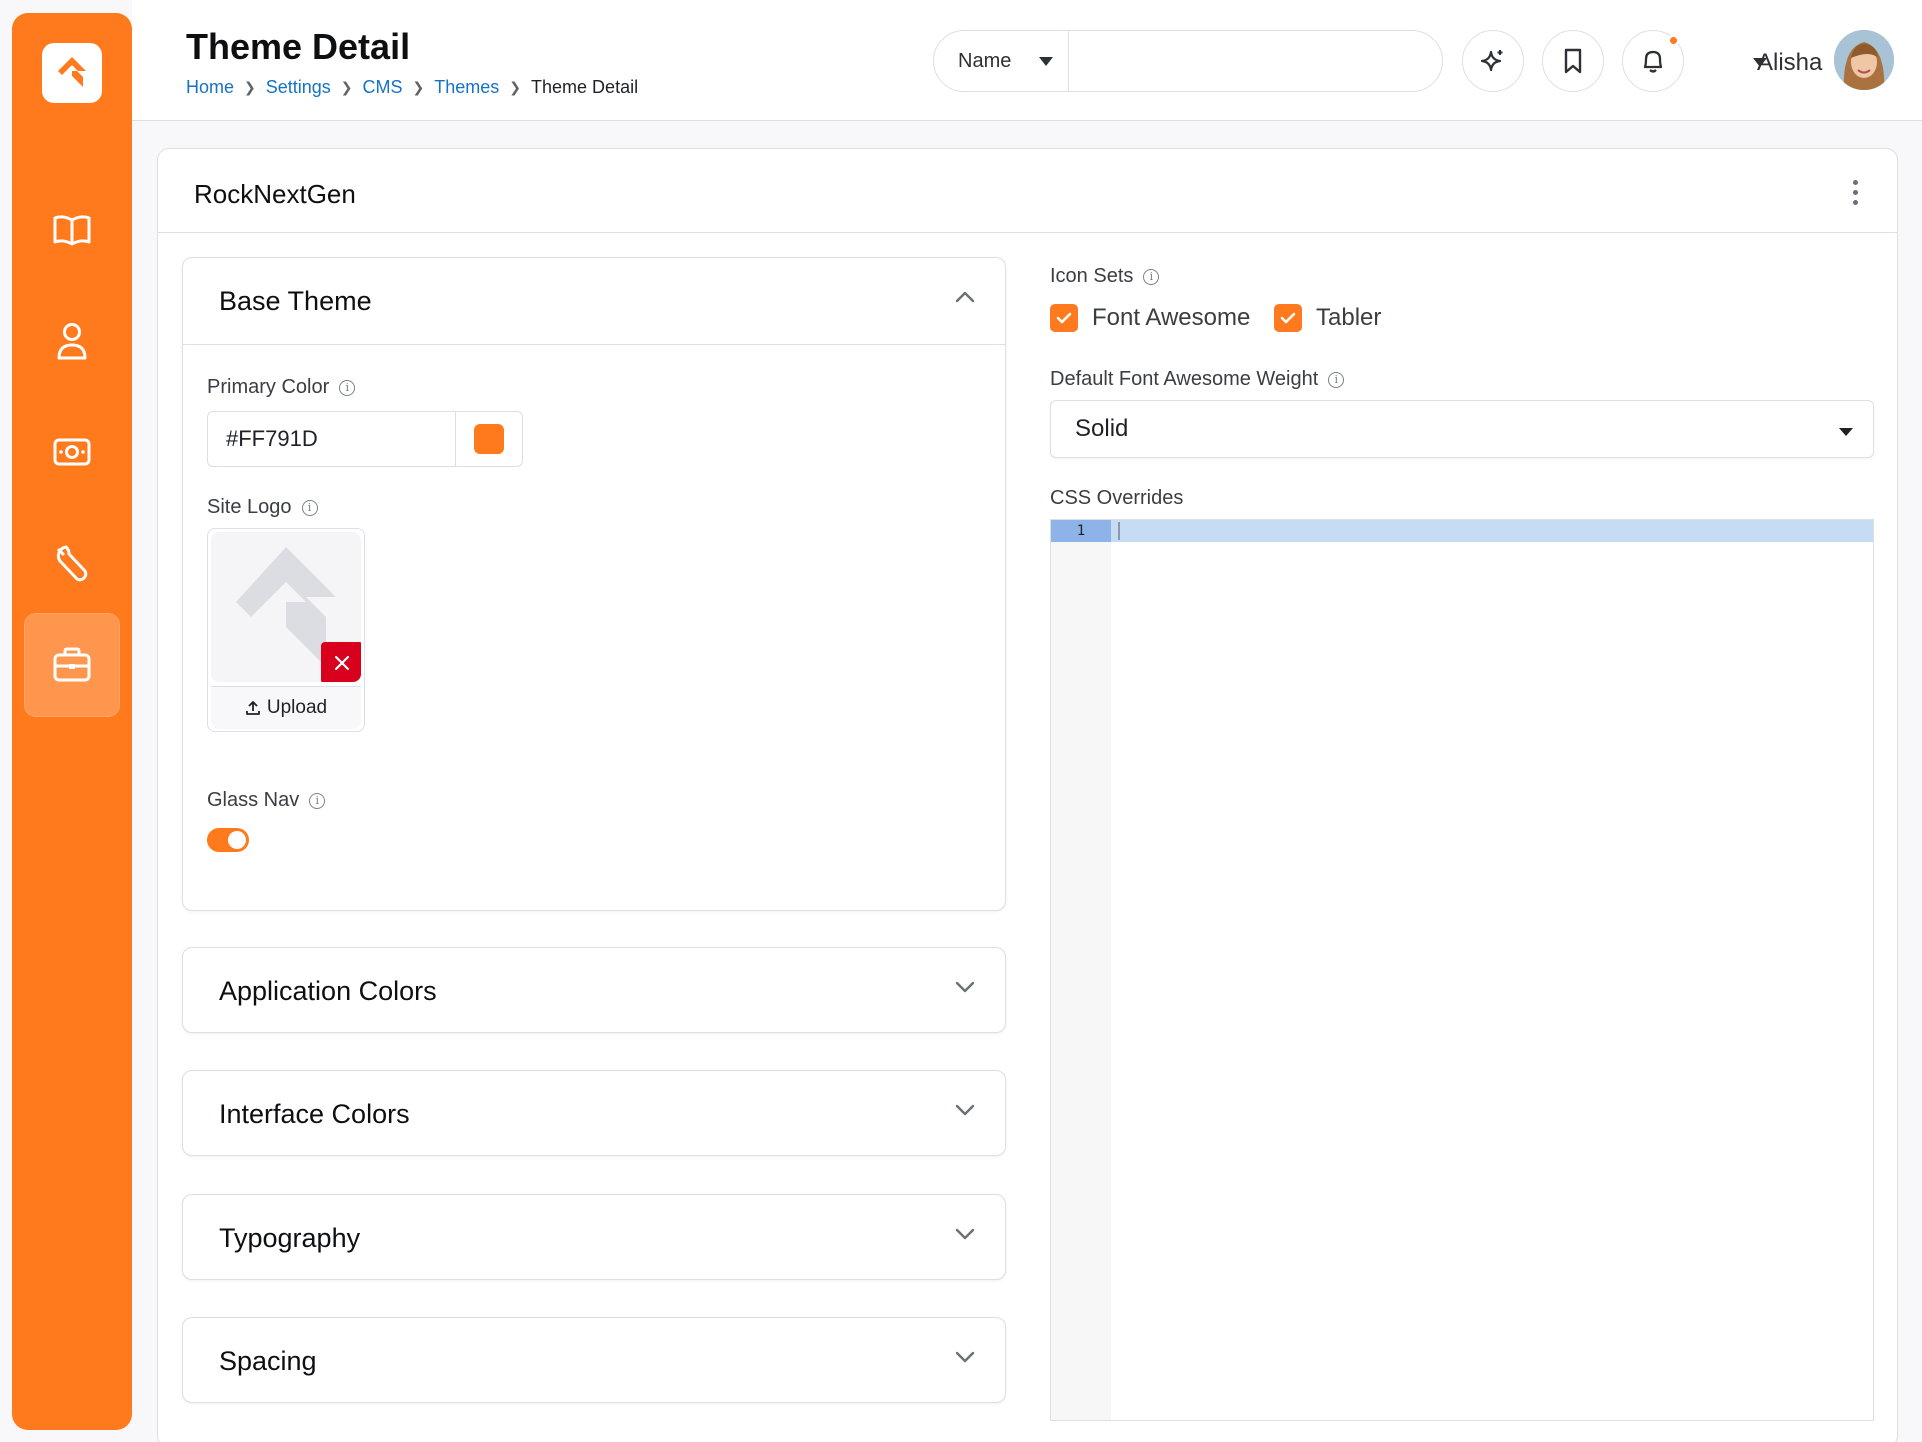  I want to click on tabler-checkbox, so click(1288, 318).